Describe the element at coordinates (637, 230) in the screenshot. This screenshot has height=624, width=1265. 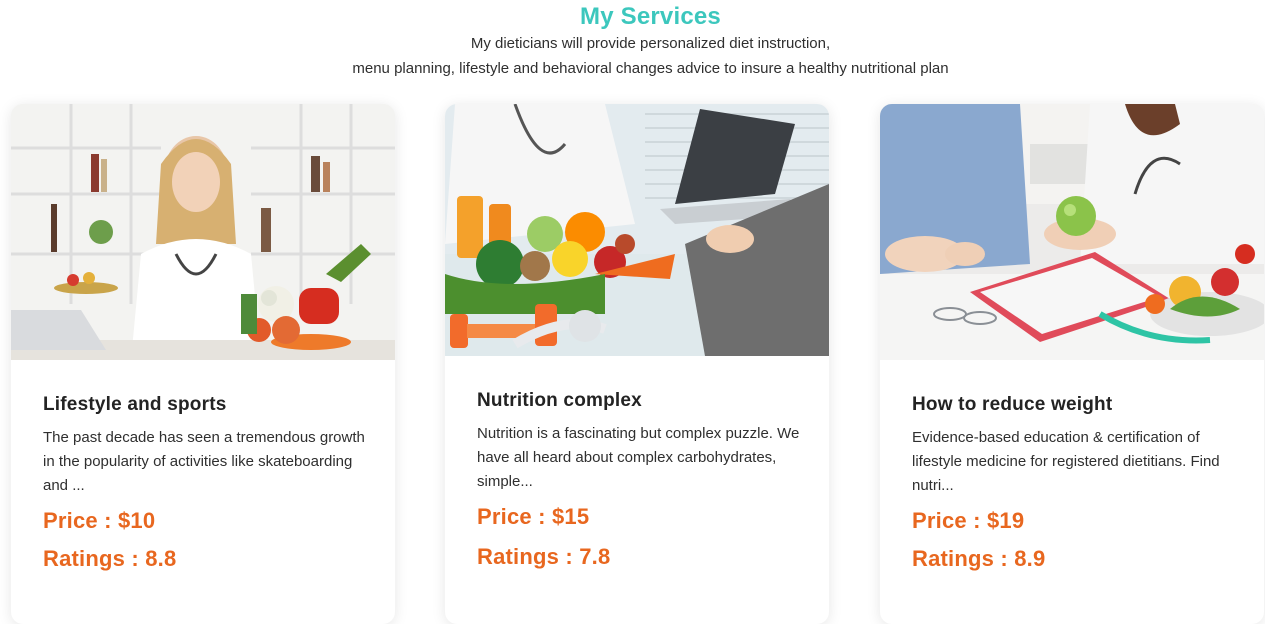
I see `service-image-consultation` at that location.